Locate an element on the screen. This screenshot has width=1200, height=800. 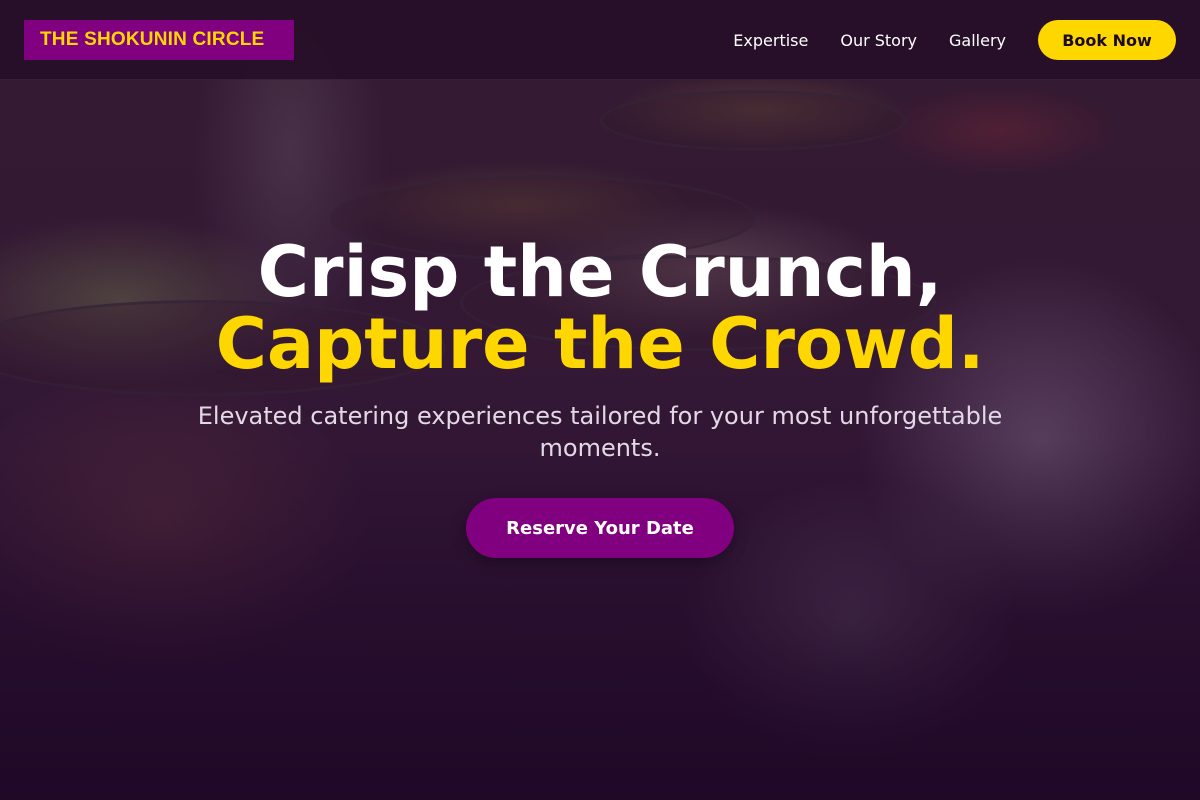
reserve-date-button: Reserve Your Date is located at coordinates (600, 528).